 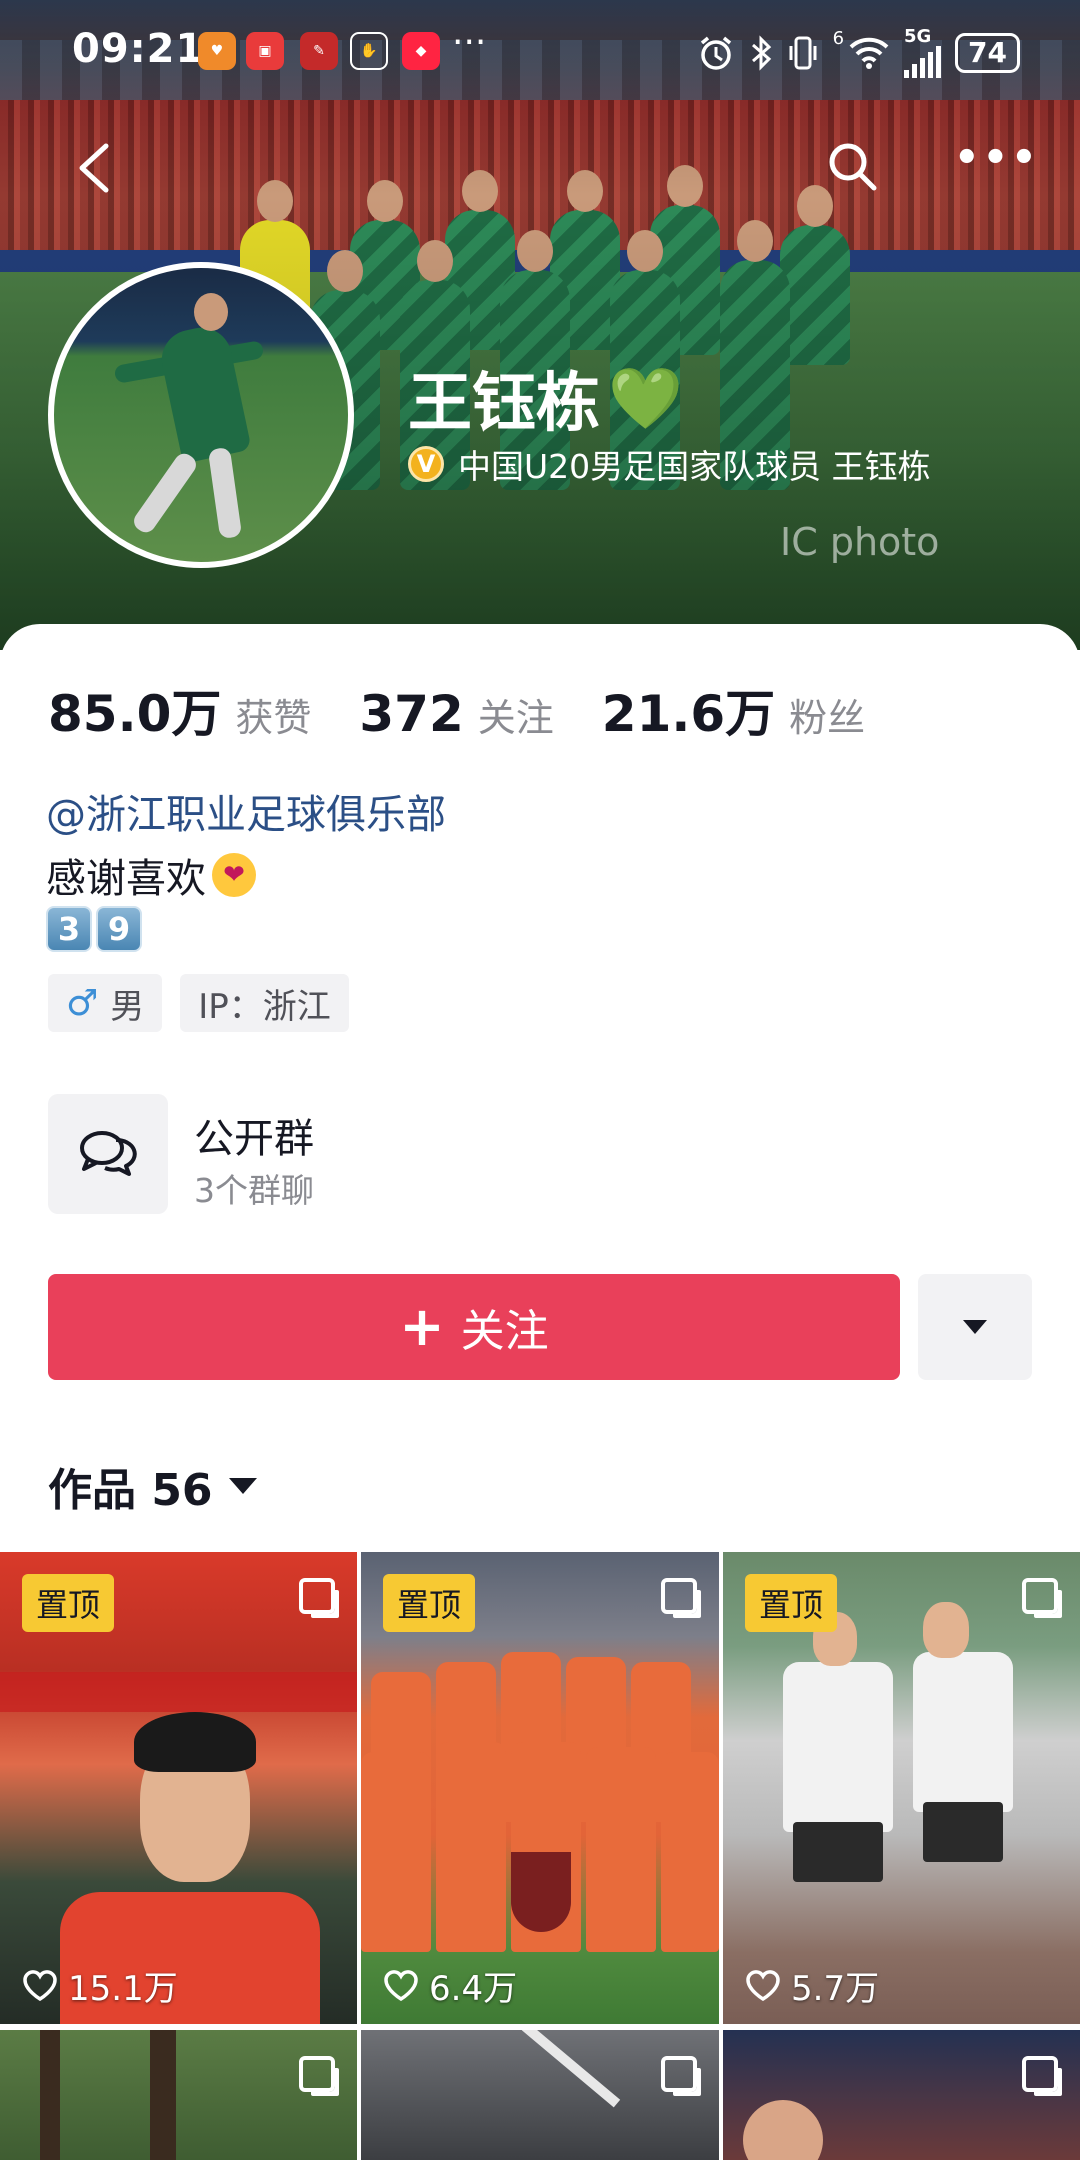 What do you see at coordinates (422, 1326) in the screenshot?
I see `plus-icon: +` at bounding box center [422, 1326].